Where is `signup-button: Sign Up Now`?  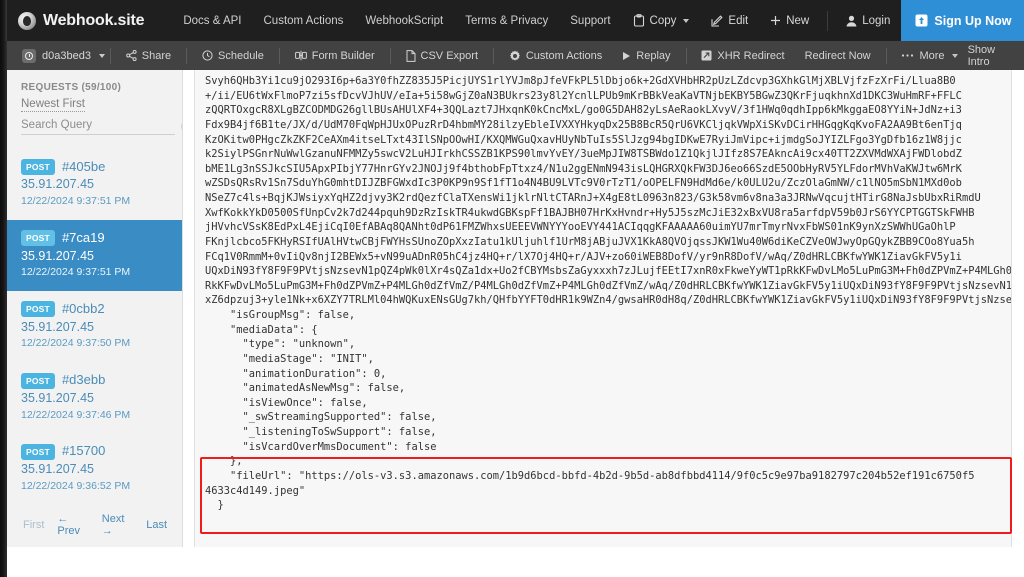 signup-button: Sign Up Now is located at coordinates (962, 20).